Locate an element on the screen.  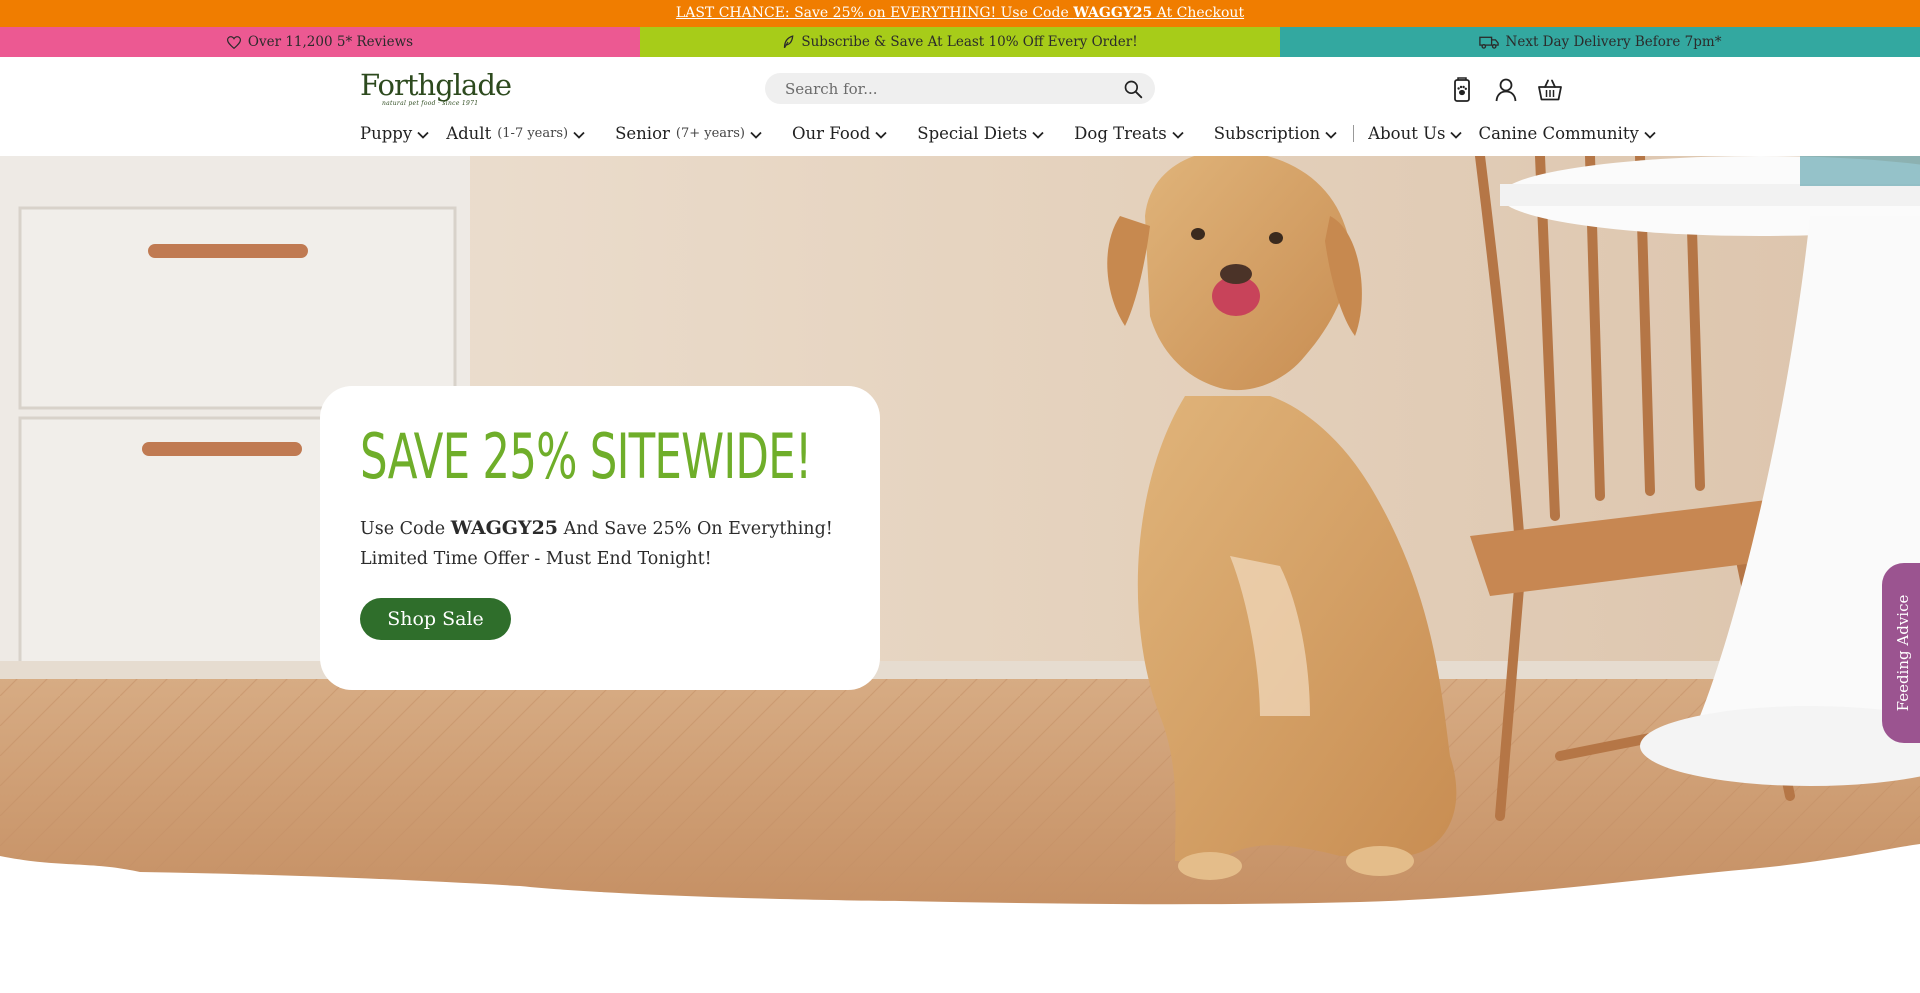
nav-sublabel: (1-7 years) is located at coordinates (533, 133).